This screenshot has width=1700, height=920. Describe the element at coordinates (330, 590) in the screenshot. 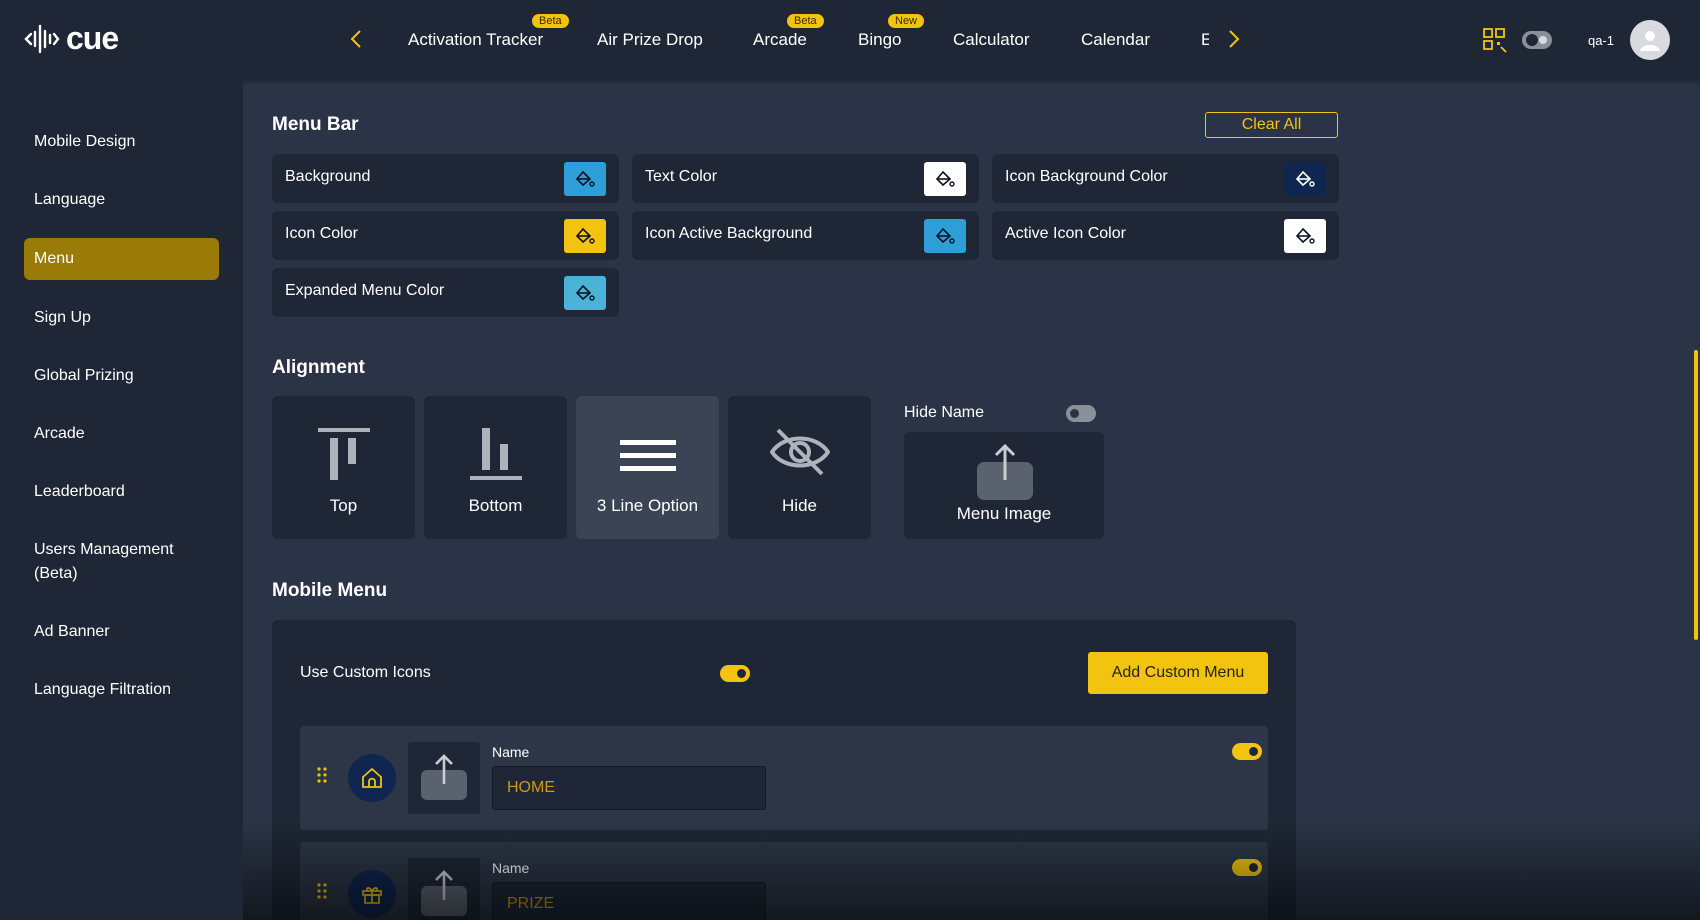

I see `mobile-menu-title: Mobile Menu` at that location.